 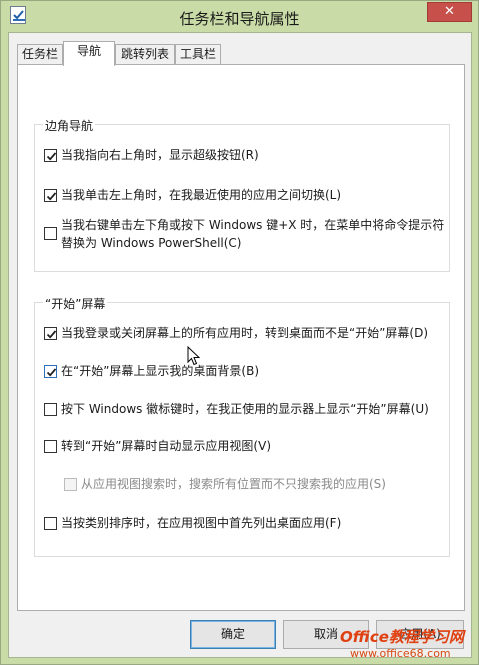 I want to click on option-show-apps-view: 转到“开始”屏幕时自动显示应用视图(V), so click(x=244, y=446).